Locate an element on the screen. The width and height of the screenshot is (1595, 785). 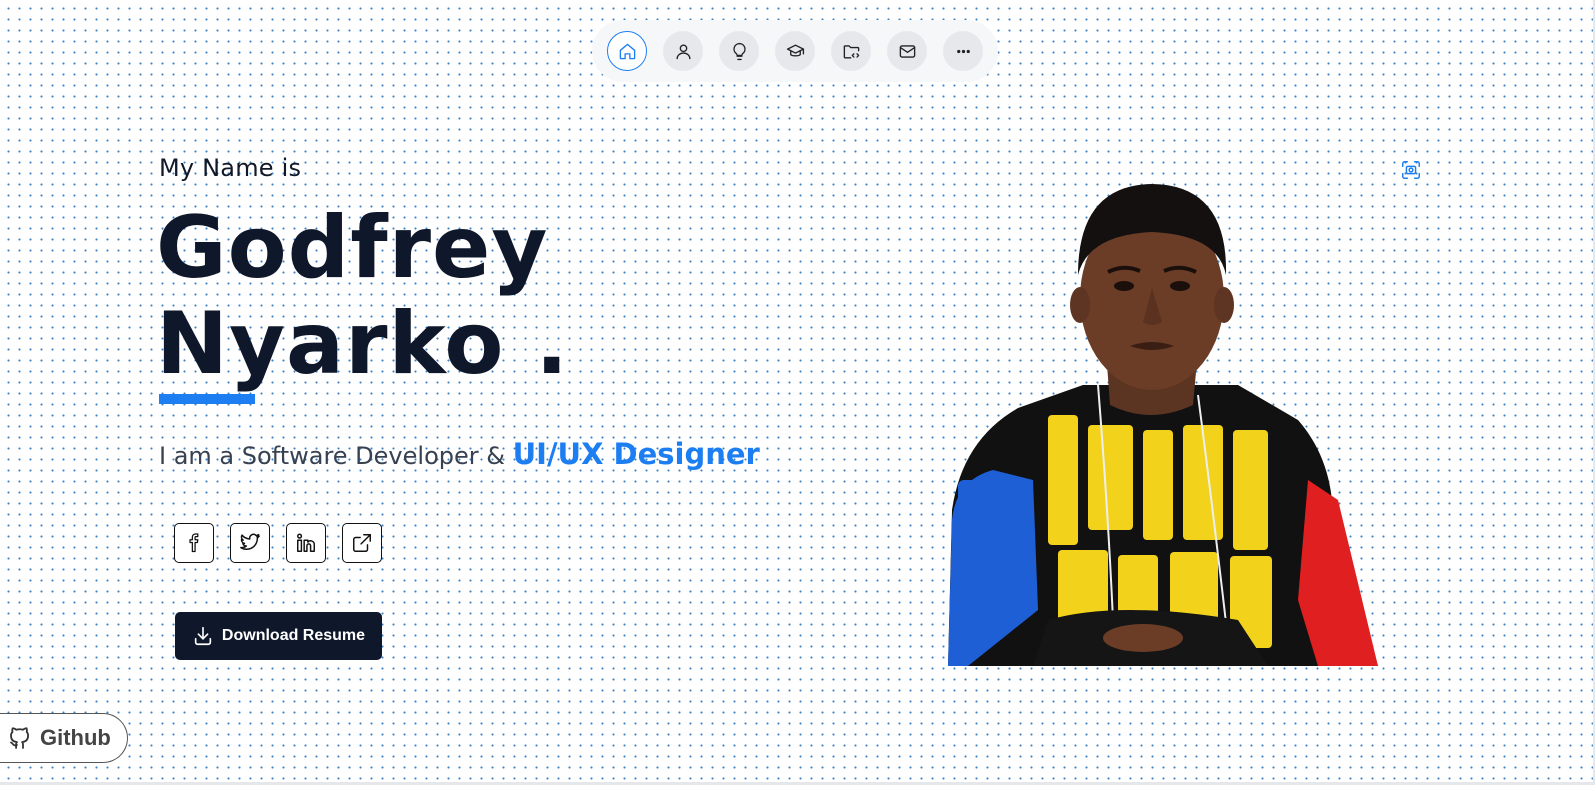
nav-about-button is located at coordinates (683, 51).